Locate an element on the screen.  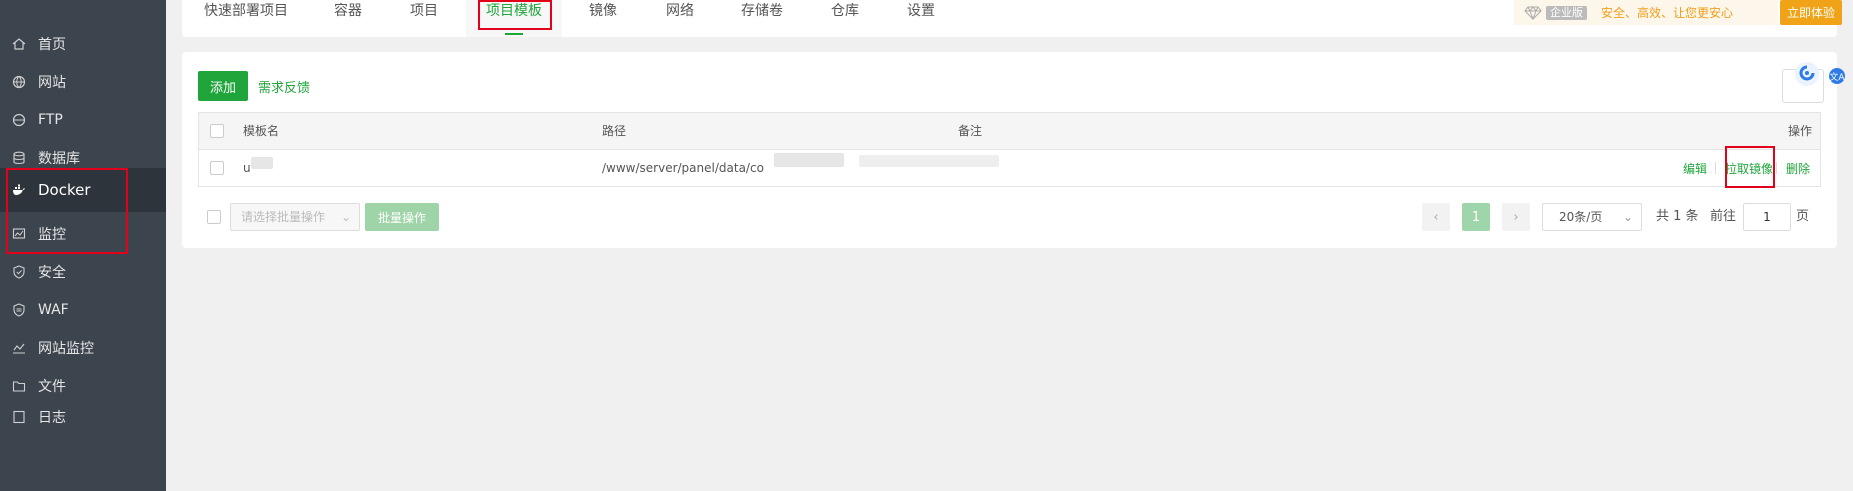
template-name: u is located at coordinates (247, 168).